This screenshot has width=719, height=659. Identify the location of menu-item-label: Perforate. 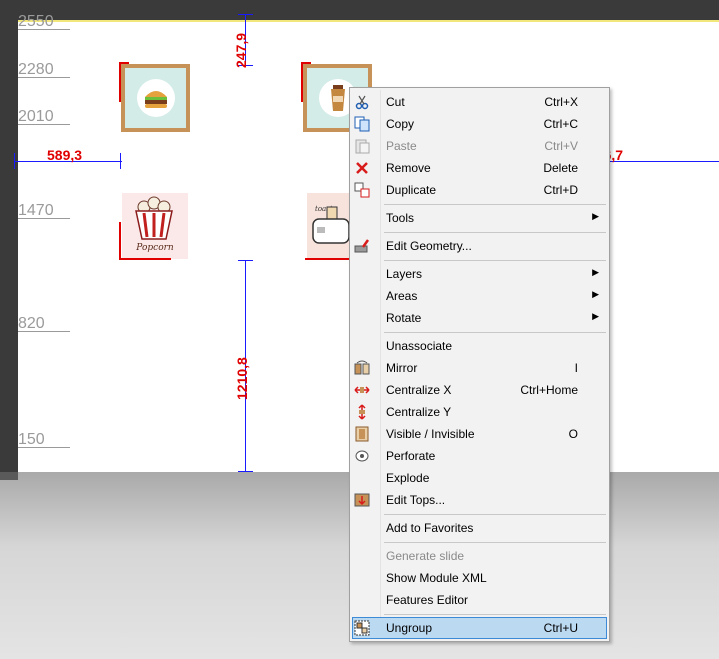
(411, 456).